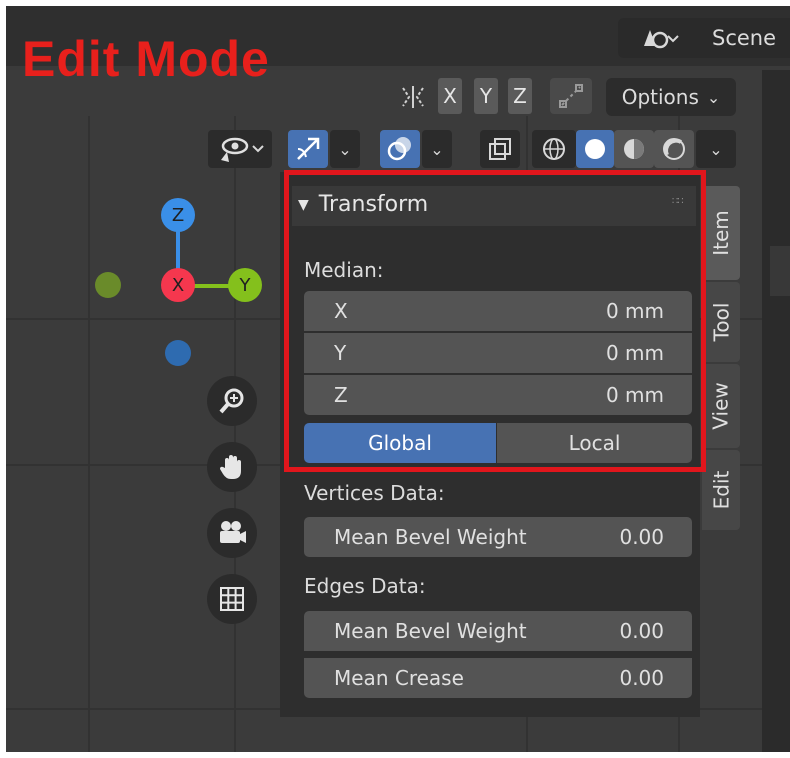 The image size is (790, 758). Describe the element at coordinates (450, 96) in the screenshot. I see `mirror-x-toggle: X` at that location.